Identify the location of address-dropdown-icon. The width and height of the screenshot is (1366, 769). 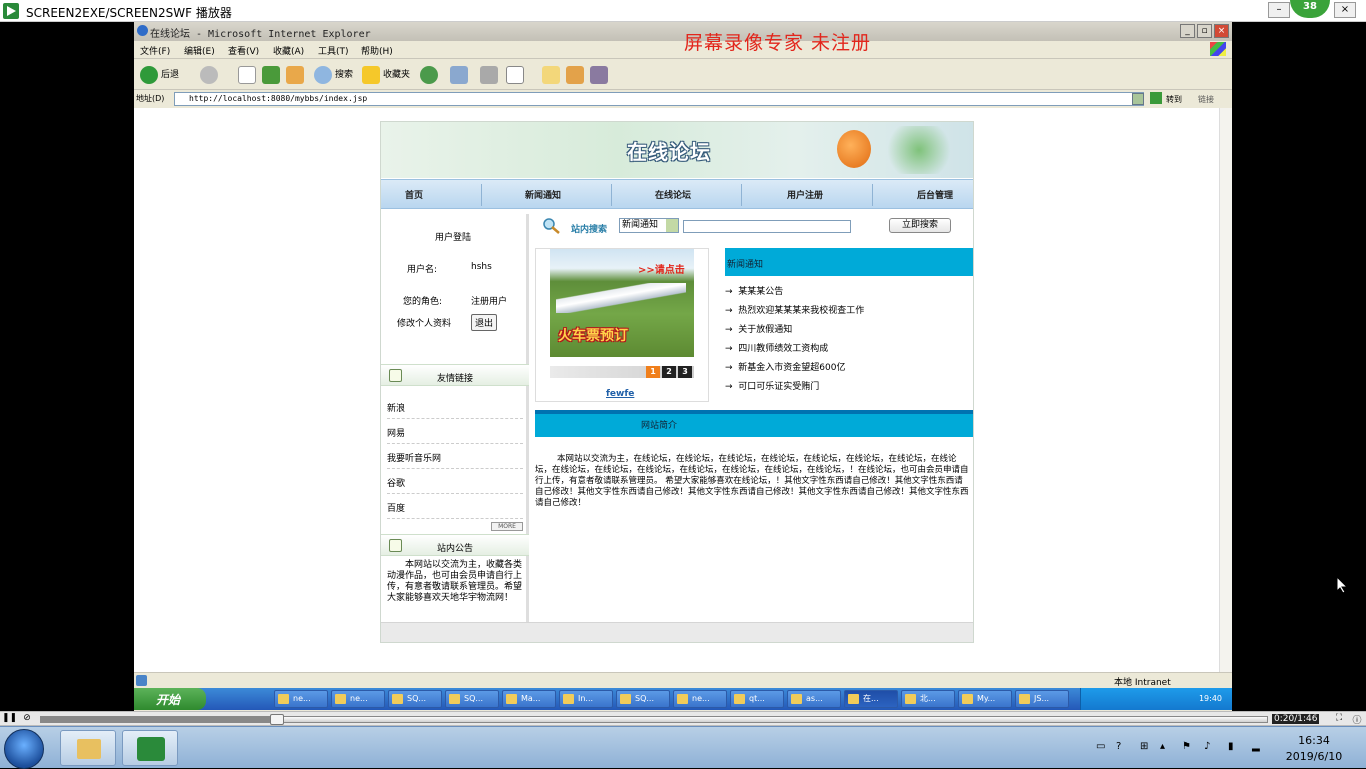
(1138, 99).